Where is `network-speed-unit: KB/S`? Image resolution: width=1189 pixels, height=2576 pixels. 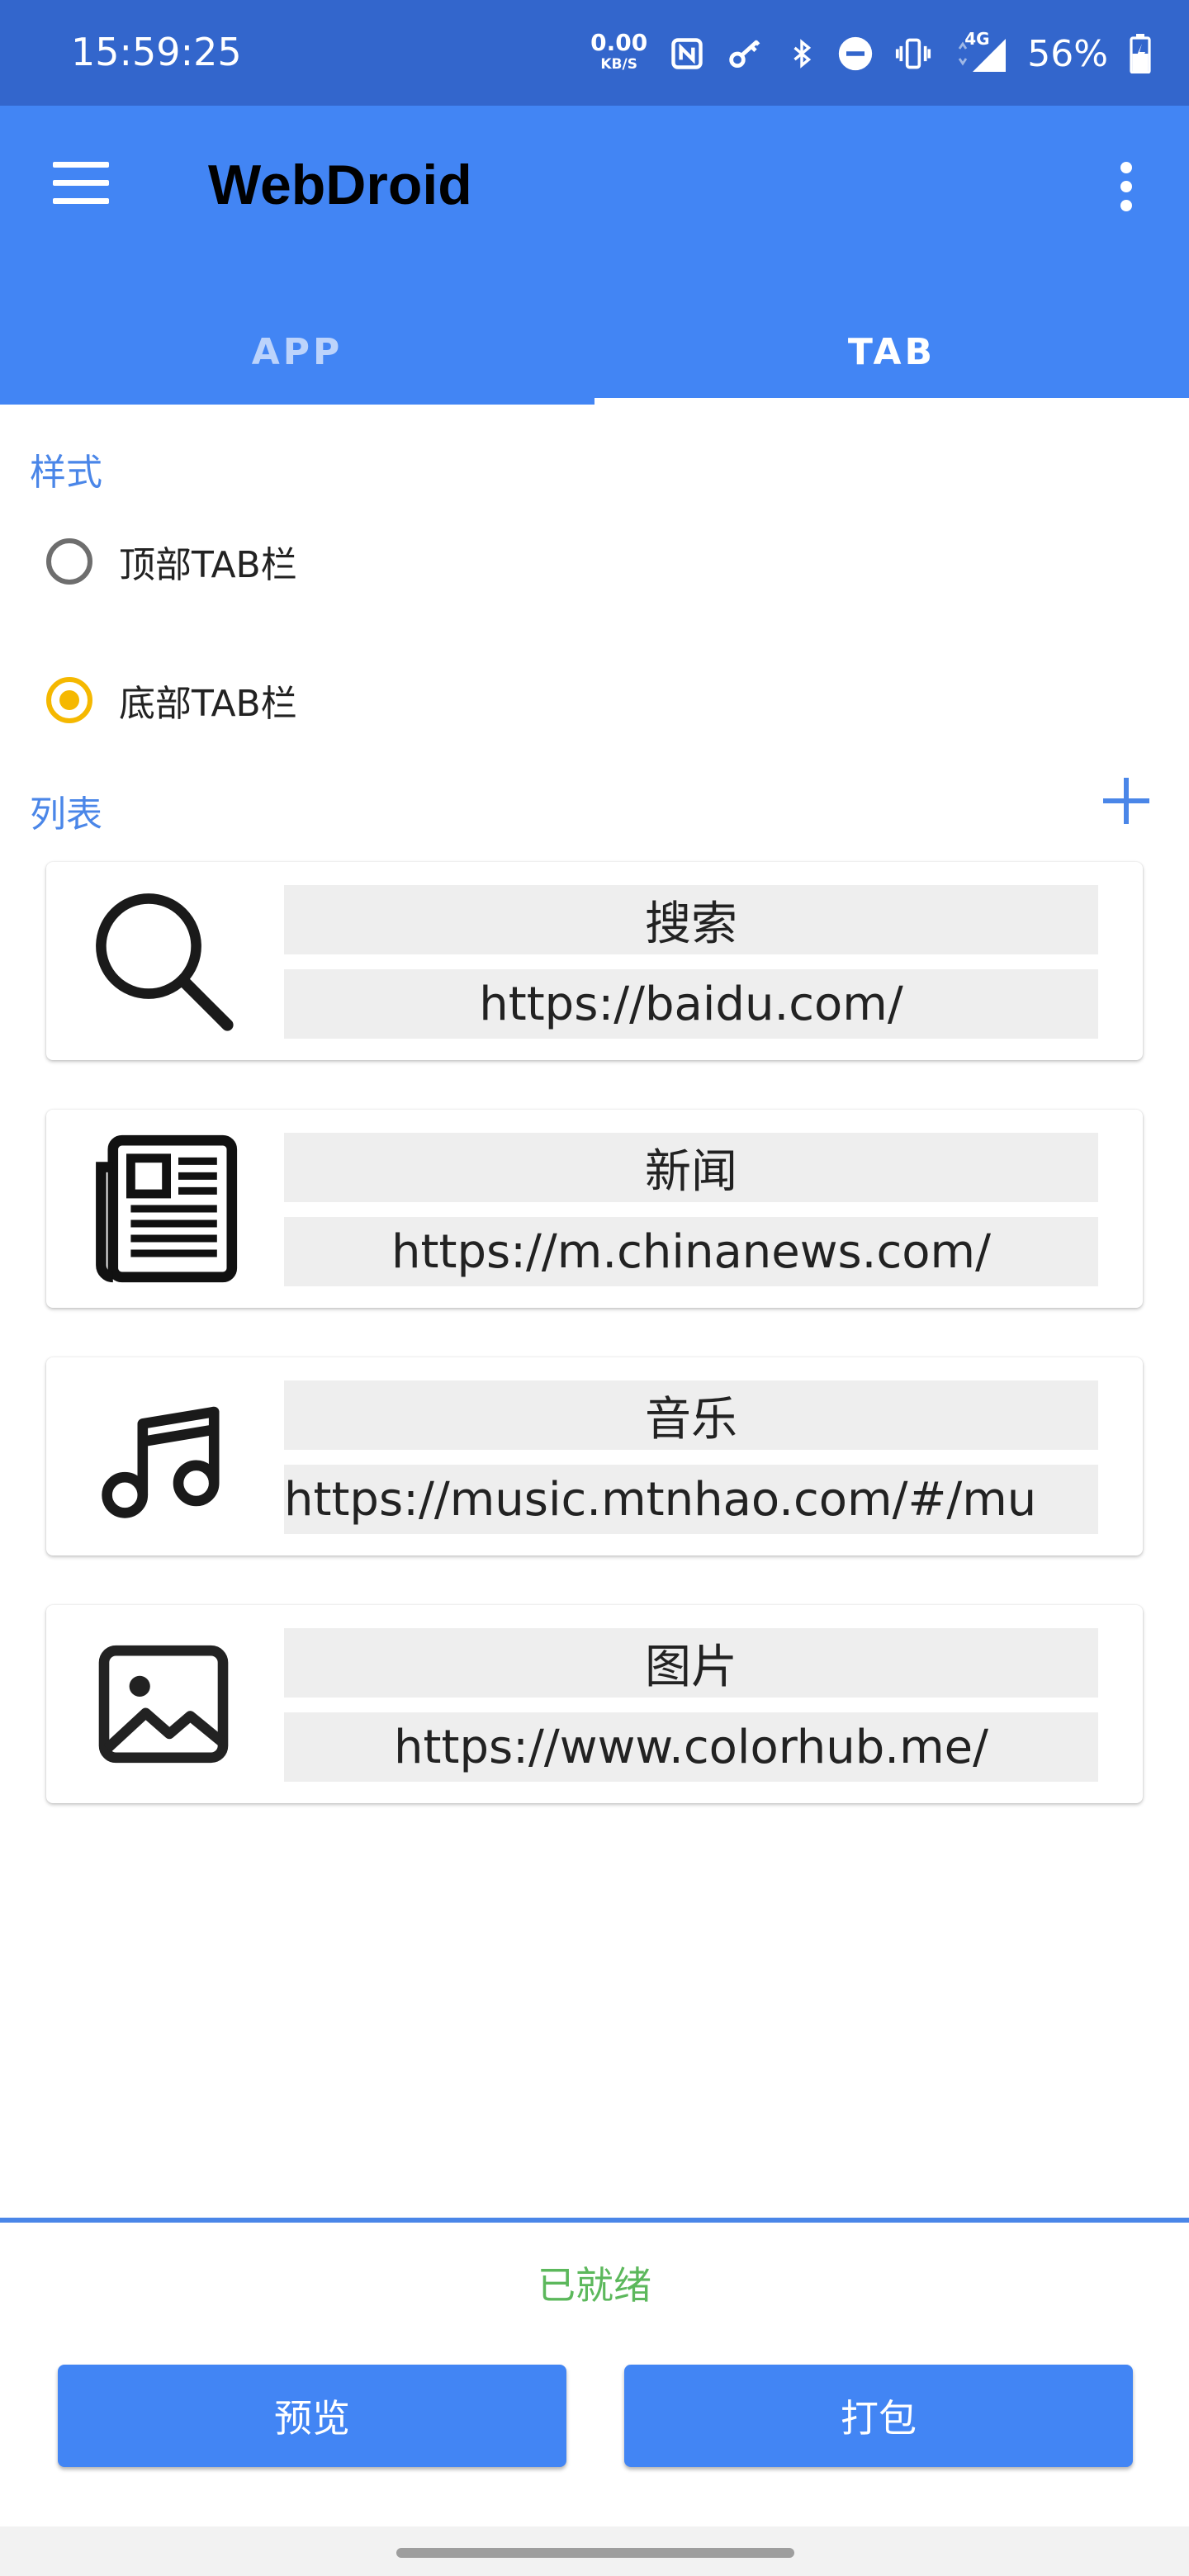 network-speed-unit: KB/S is located at coordinates (618, 64).